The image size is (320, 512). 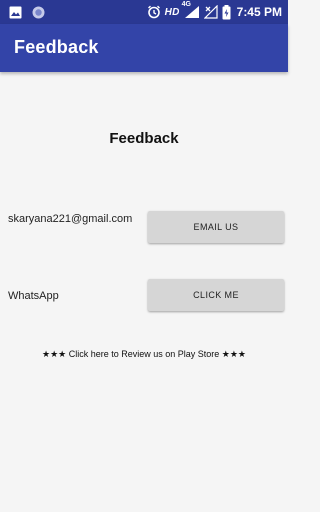 I want to click on email-address-label: skaryana221@gmail.com, so click(x=70, y=219).